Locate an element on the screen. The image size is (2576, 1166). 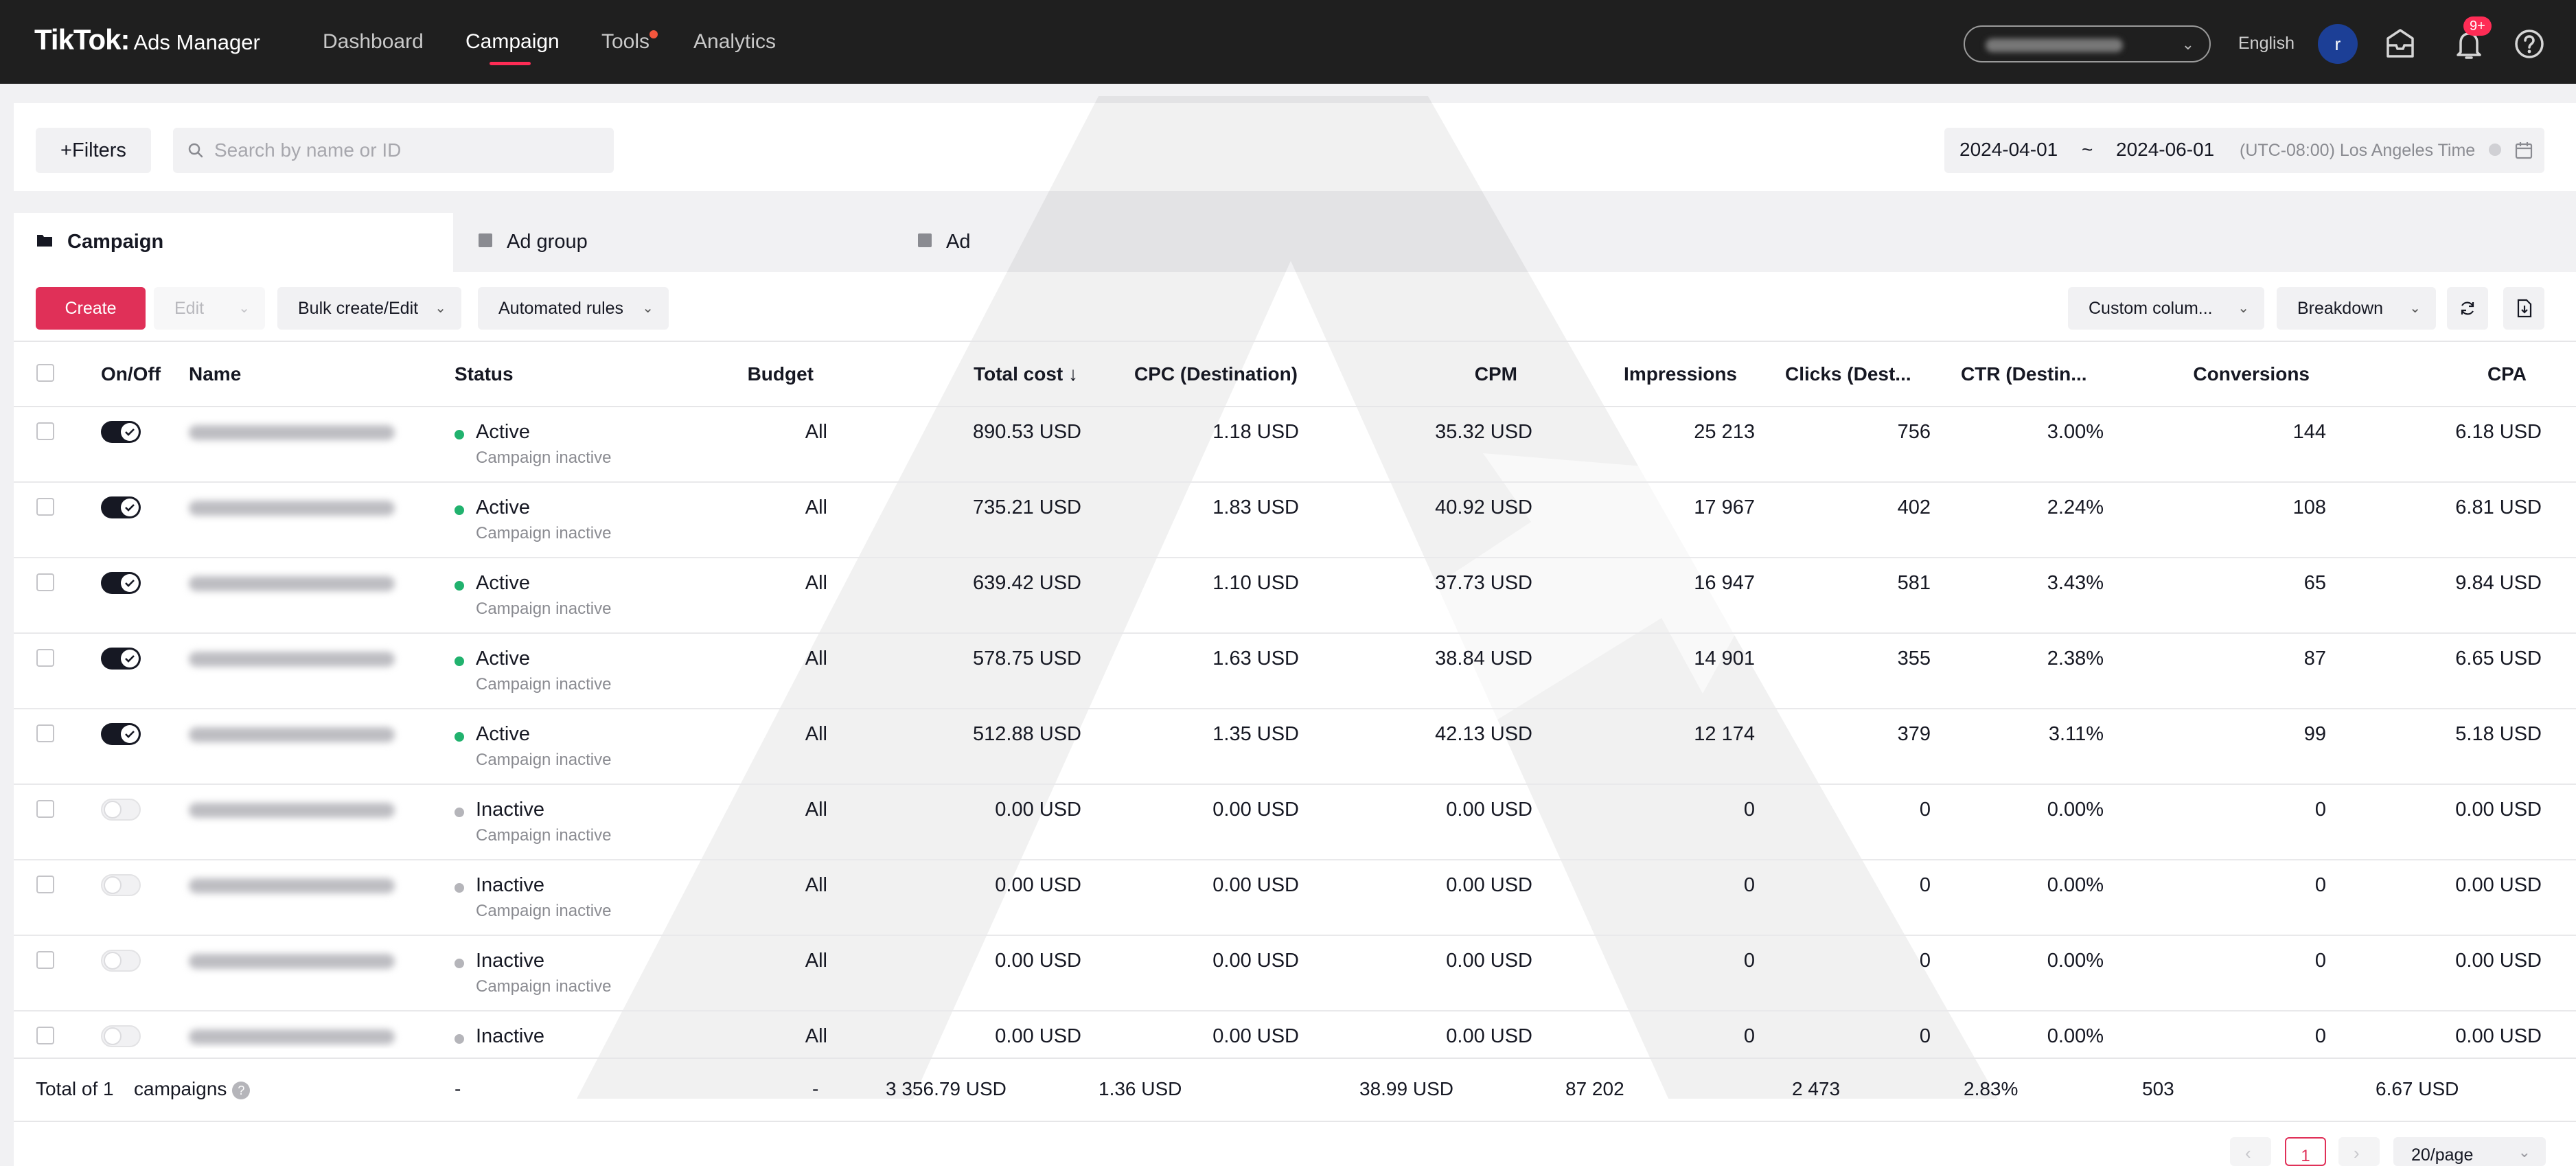
nav-analytics: Analytics is located at coordinates (734, 42).